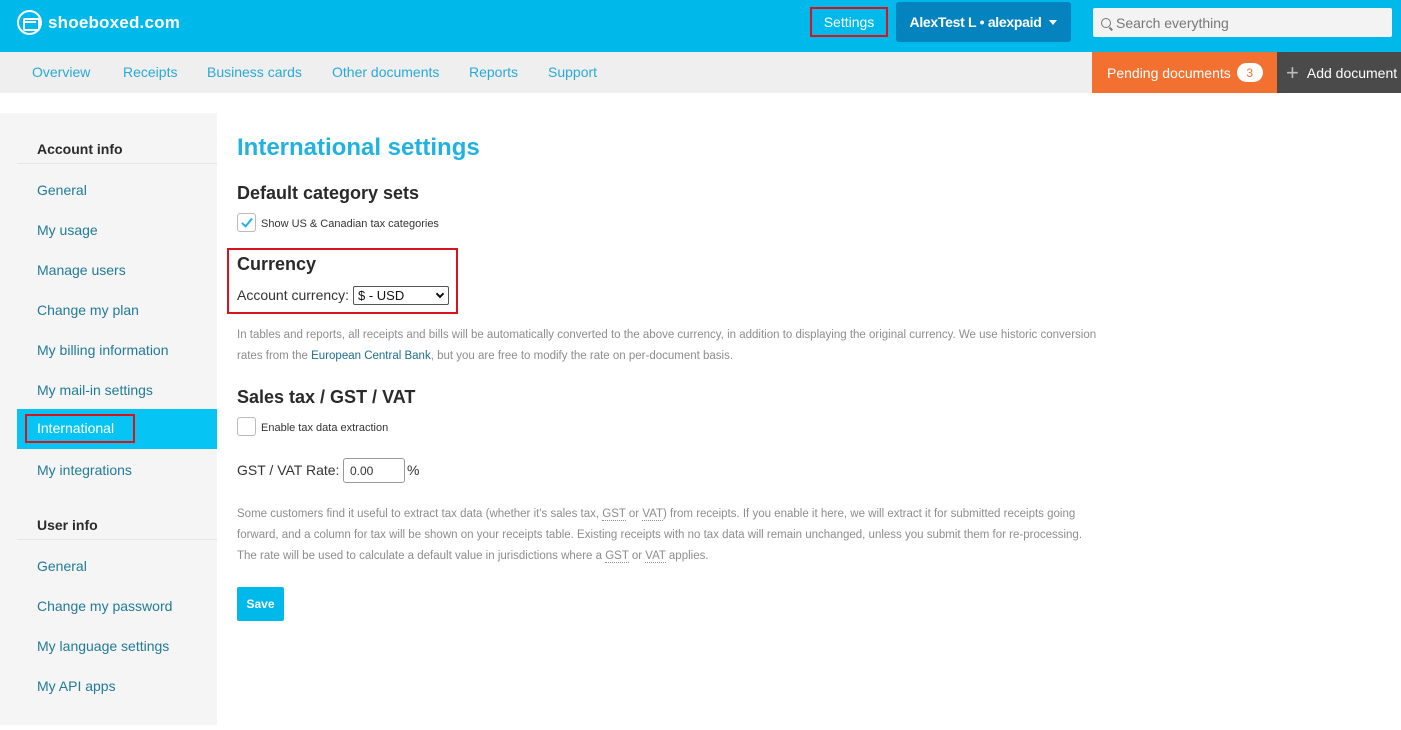 The image size is (1401, 730). What do you see at coordinates (150, 72) in the screenshot?
I see `nav-receipts: Receipts` at bounding box center [150, 72].